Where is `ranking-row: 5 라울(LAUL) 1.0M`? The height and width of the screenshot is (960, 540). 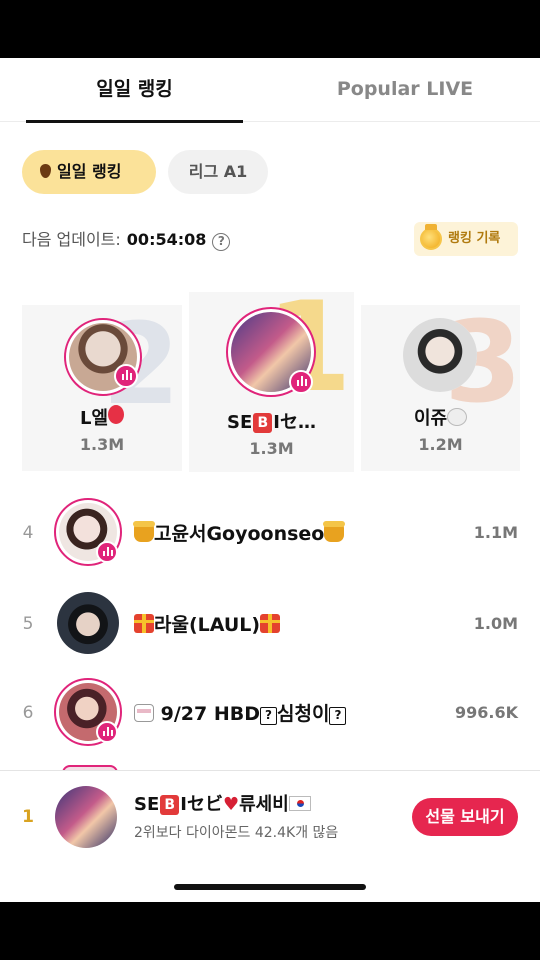 ranking-row: 5 라울(LAUL) 1.0M is located at coordinates (270, 626).